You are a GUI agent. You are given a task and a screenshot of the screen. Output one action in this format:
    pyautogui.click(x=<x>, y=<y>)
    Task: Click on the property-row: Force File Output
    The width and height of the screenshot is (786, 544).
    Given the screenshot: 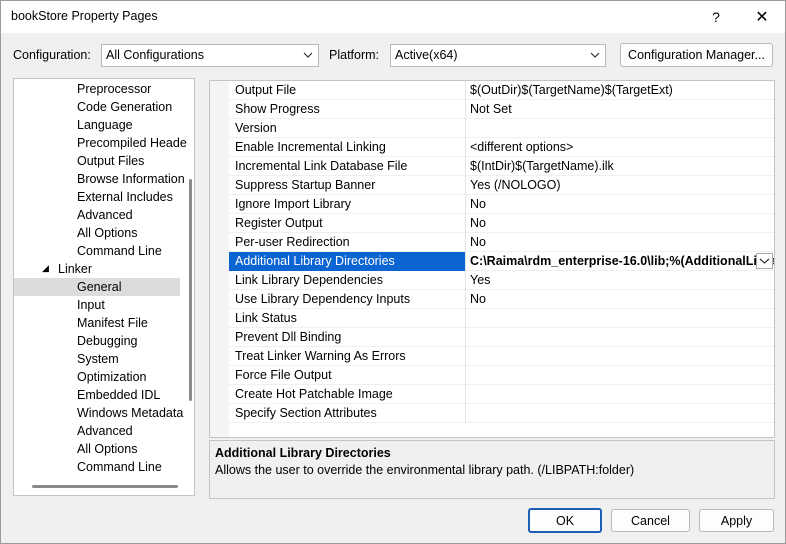 What is the action you would take?
    pyautogui.click(x=501, y=375)
    